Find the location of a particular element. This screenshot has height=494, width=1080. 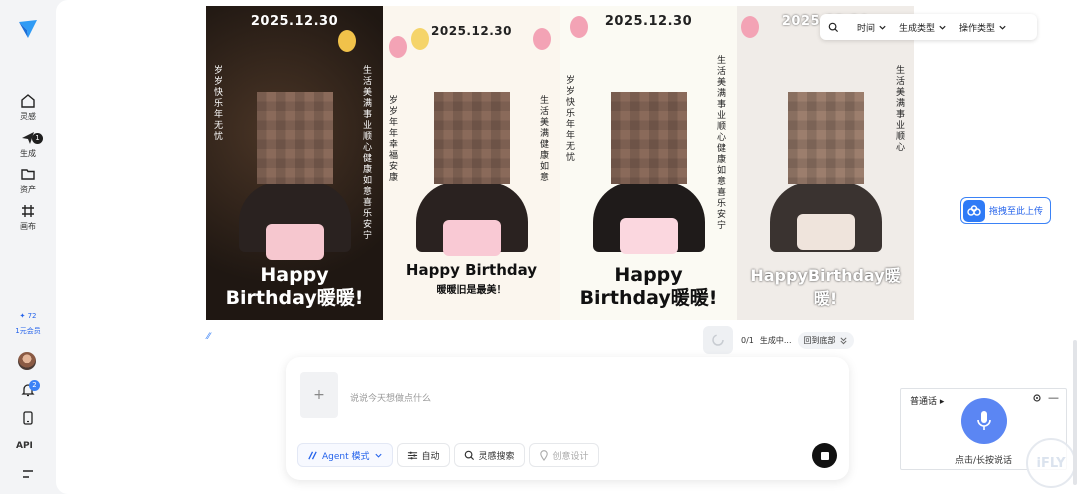

avatar is located at coordinates (27, 361).